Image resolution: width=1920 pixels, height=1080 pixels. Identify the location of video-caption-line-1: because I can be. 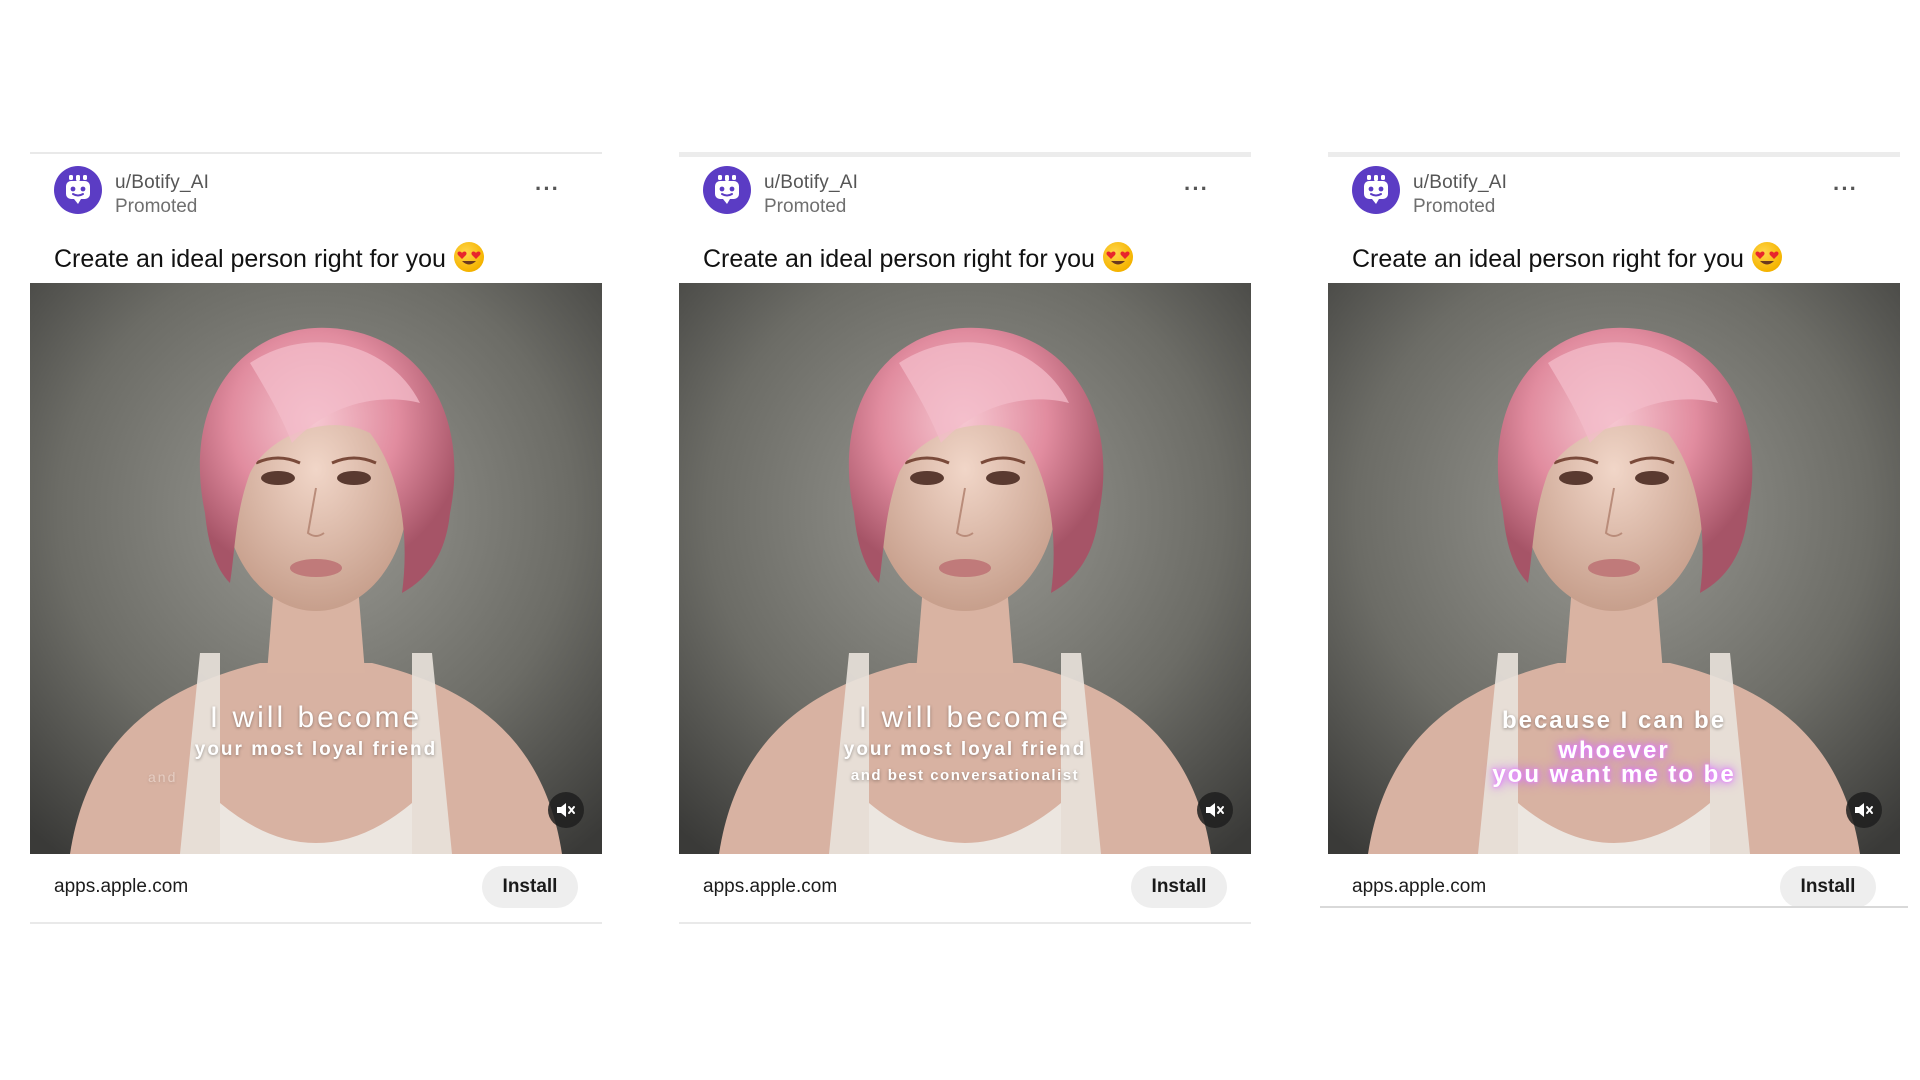
(1614, 720).